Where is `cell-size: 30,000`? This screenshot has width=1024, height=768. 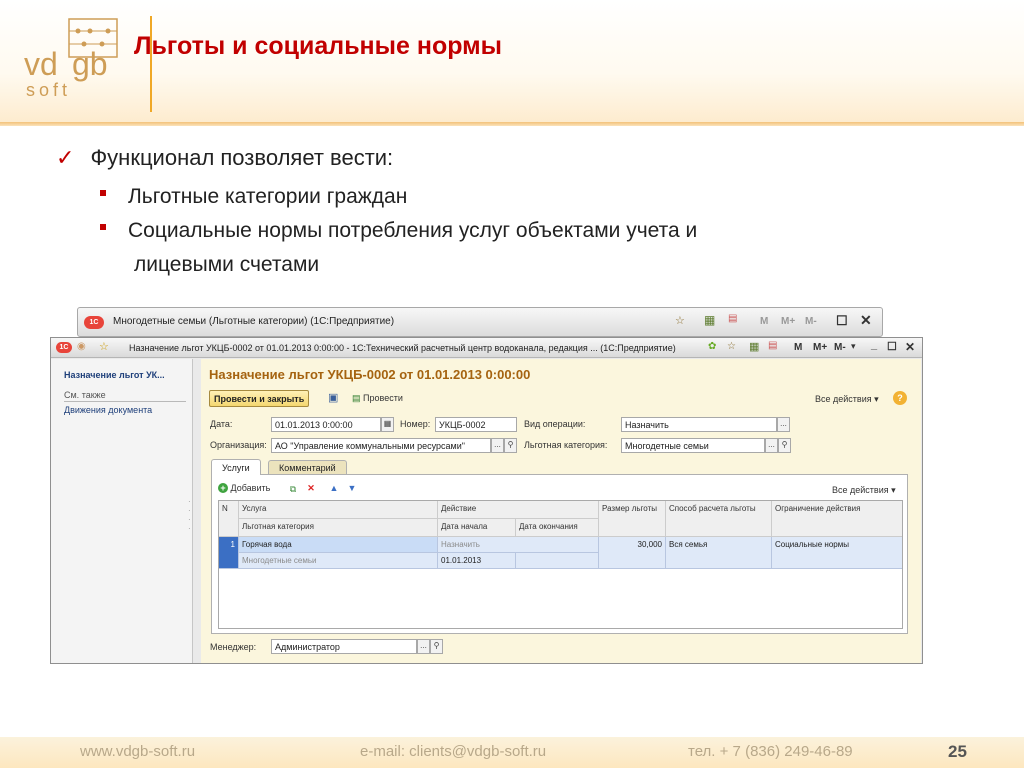 cell-size: 30,000 is located at coordinates (632, 553).